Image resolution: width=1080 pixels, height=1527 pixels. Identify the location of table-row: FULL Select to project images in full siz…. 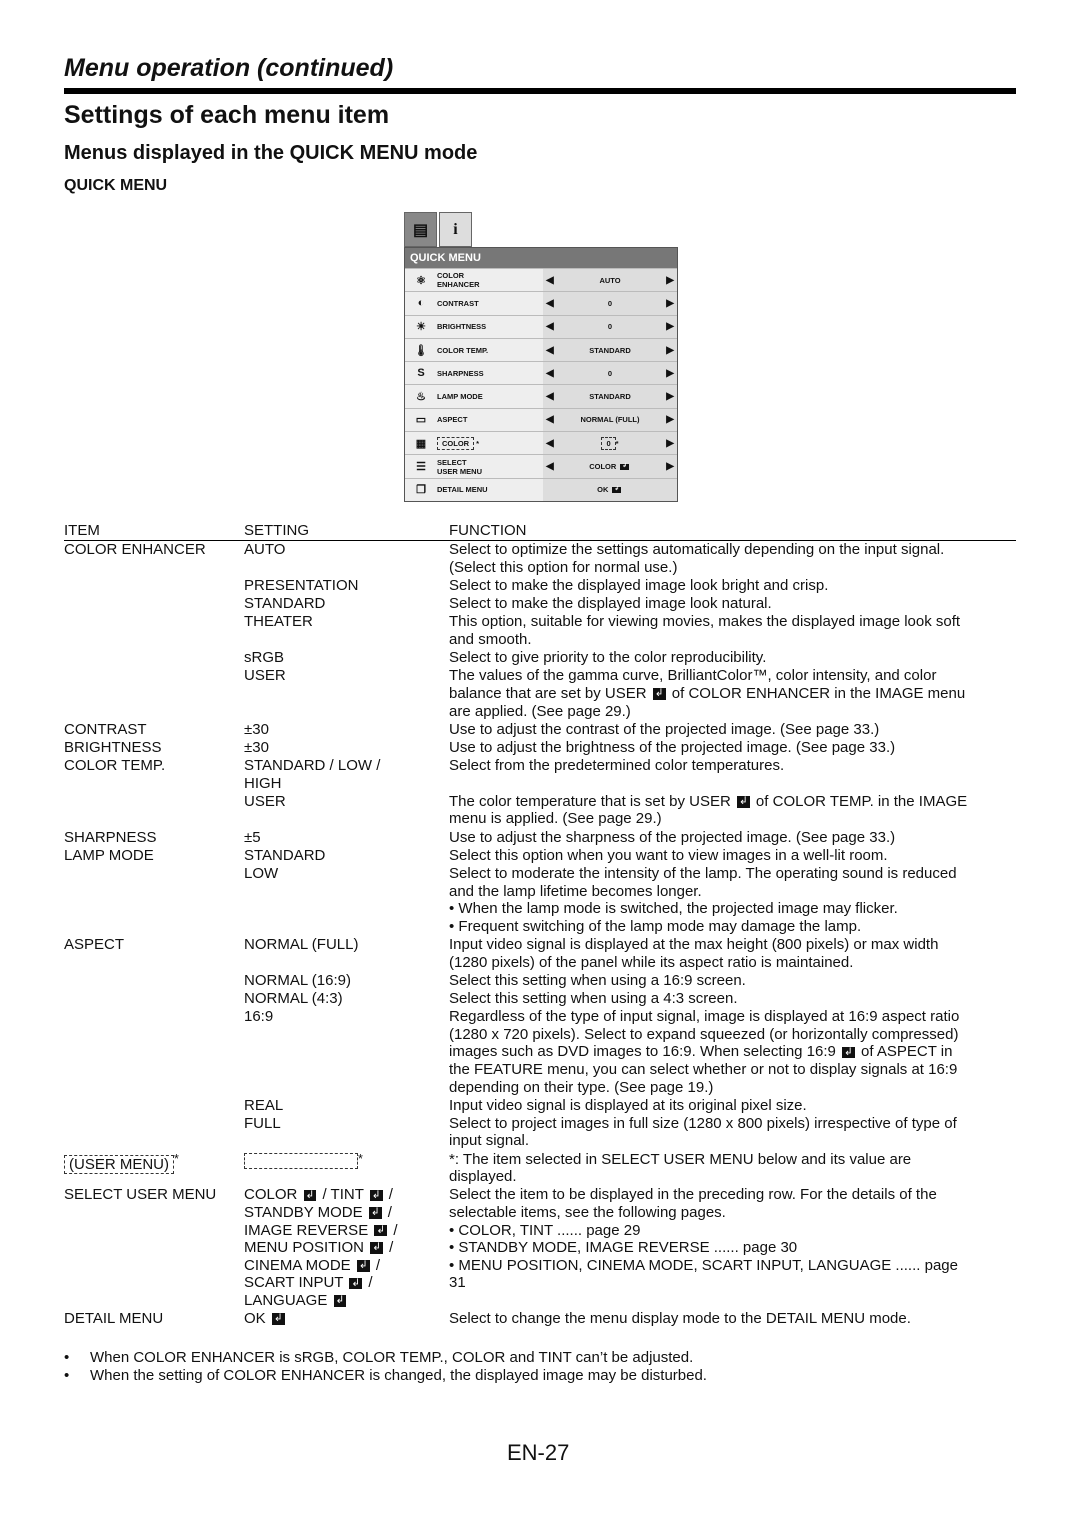
(540, 1132).